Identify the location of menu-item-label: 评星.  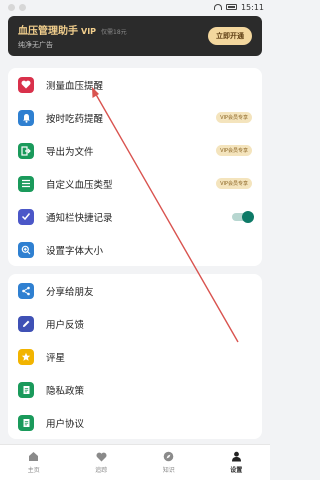
(56, 358).